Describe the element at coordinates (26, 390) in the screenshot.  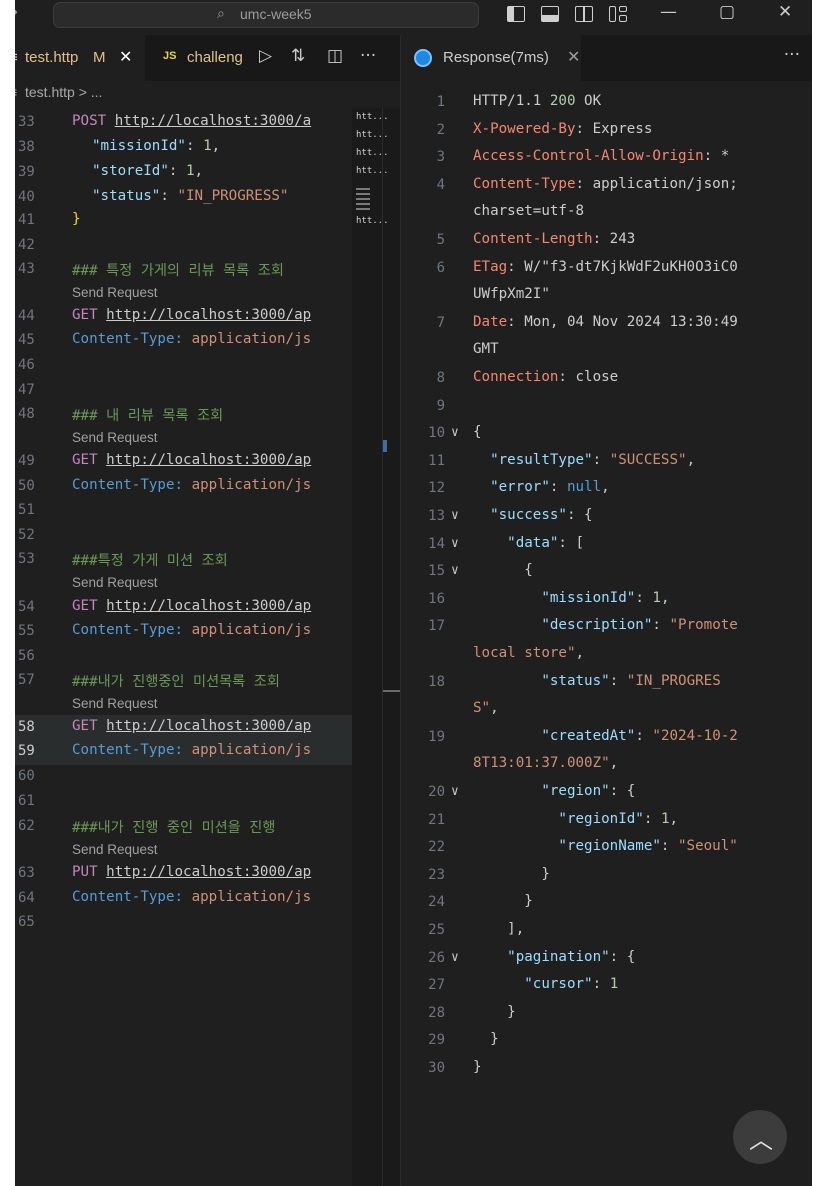
I see `line-number: 47` at that location.